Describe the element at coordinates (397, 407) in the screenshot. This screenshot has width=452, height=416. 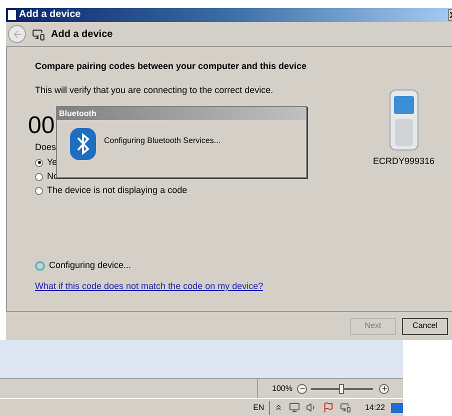
I see `show-desktop-icon` at that location.